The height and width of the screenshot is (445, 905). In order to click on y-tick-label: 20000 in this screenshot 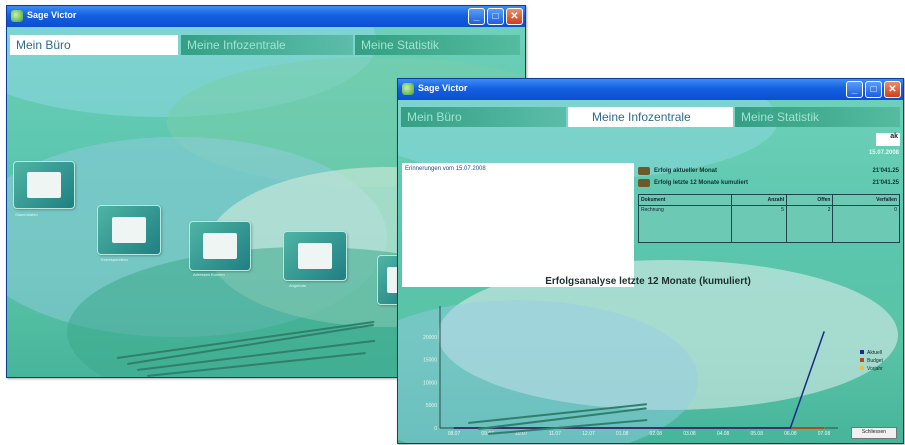, I will do `click(430, 338)`.